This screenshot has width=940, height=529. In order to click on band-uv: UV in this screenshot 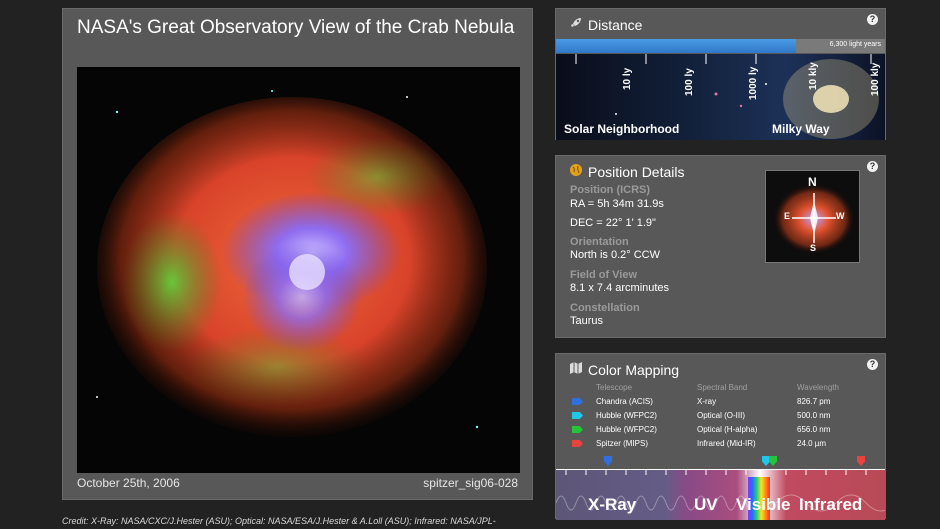, I will do `click(706, 504)`.